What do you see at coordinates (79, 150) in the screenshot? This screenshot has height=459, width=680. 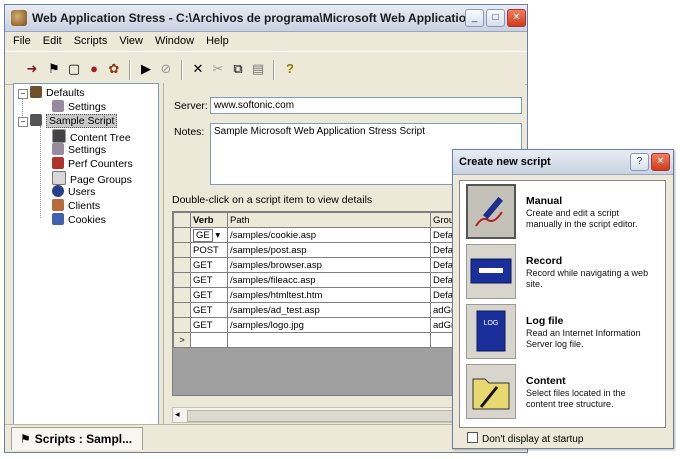 I see `tree-item-settings: Settings` at bounding box center [79, 150].